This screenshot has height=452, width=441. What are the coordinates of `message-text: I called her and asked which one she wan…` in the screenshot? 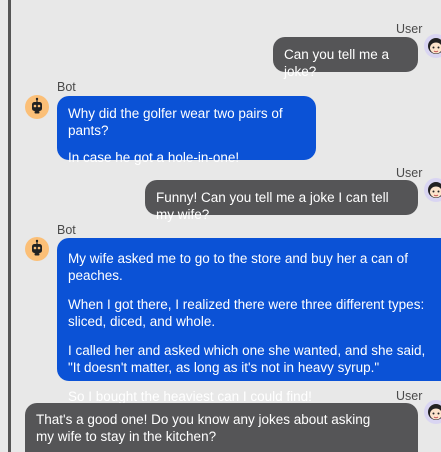 It's located at (247, 359).